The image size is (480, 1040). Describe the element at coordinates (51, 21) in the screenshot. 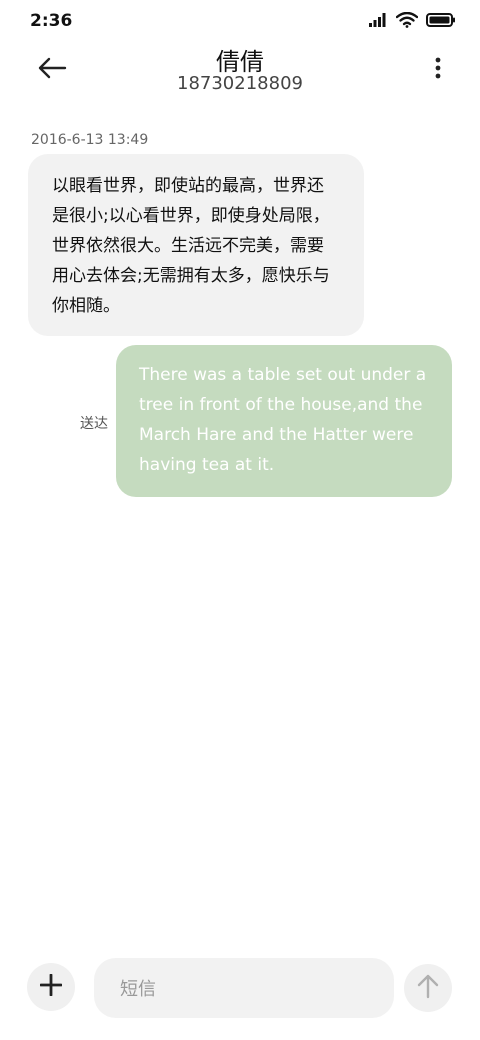

I see `status-time: 2:36` at that location.